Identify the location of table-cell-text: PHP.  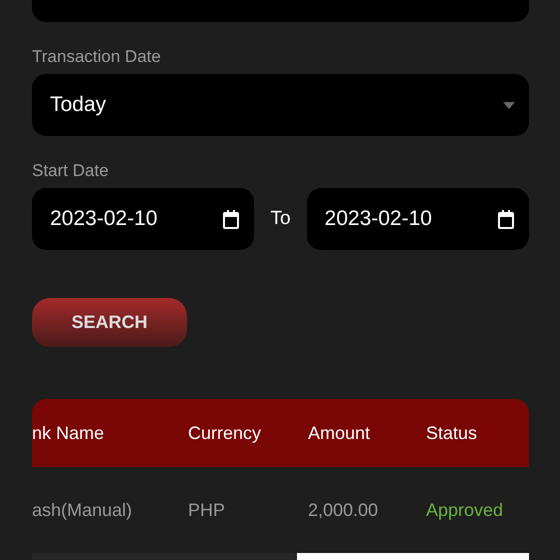
(207, 510).